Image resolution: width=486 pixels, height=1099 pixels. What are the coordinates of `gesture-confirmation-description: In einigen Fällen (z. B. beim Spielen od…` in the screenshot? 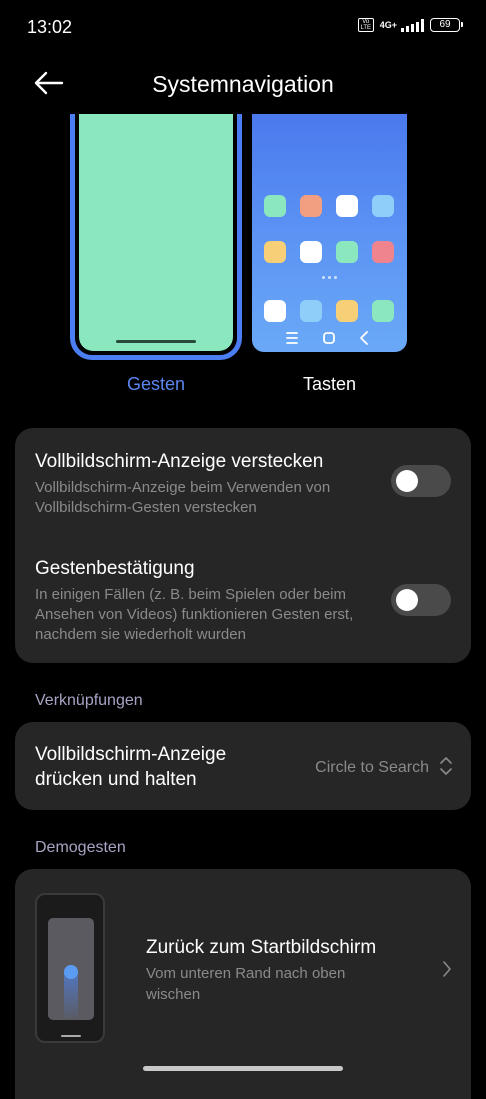 It's located at (194, 614).